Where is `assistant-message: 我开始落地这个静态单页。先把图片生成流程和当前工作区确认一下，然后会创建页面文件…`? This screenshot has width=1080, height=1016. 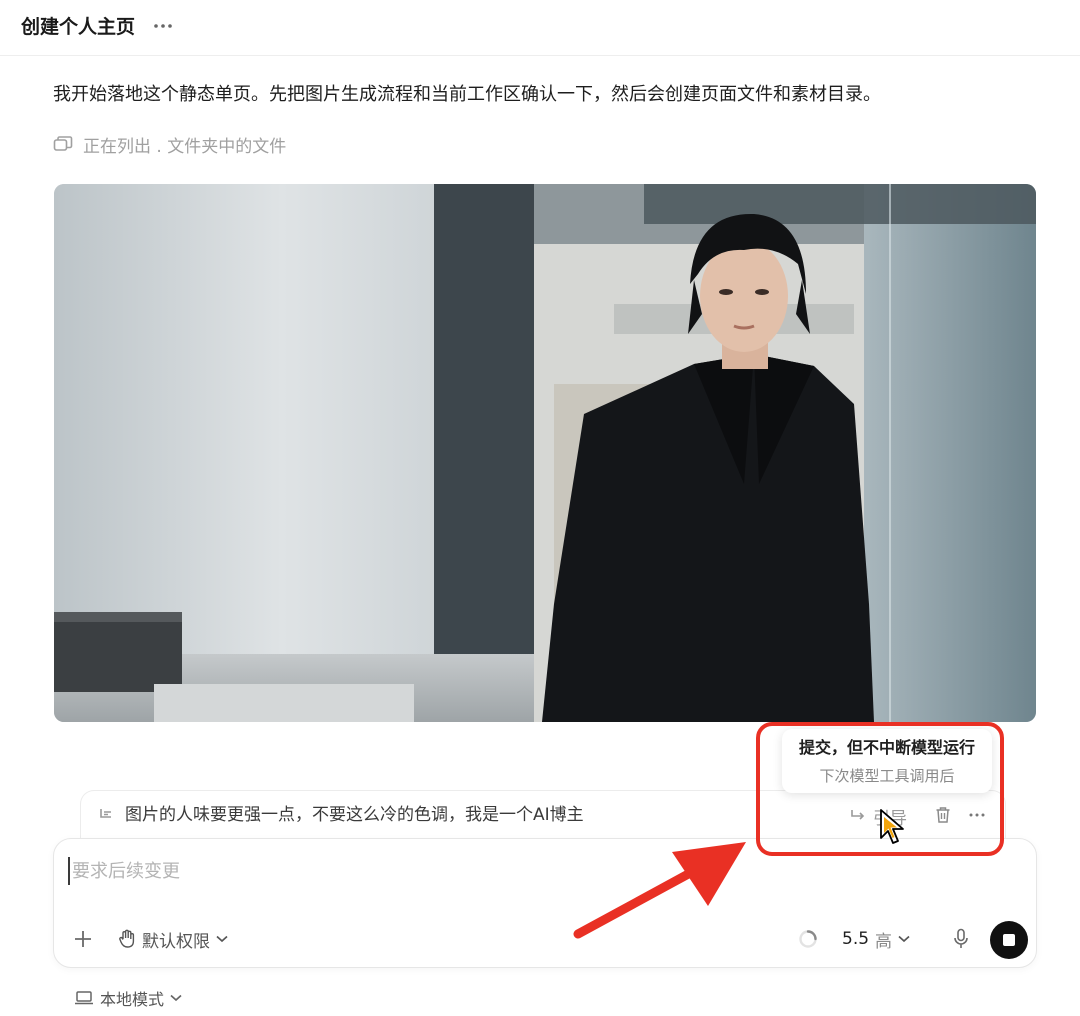 assistant-message: 我开始落地这个静态单页。先把图片生成流程和当前工作区确认一下，然后会创建页面文件… is located at coordinates (467, 94).